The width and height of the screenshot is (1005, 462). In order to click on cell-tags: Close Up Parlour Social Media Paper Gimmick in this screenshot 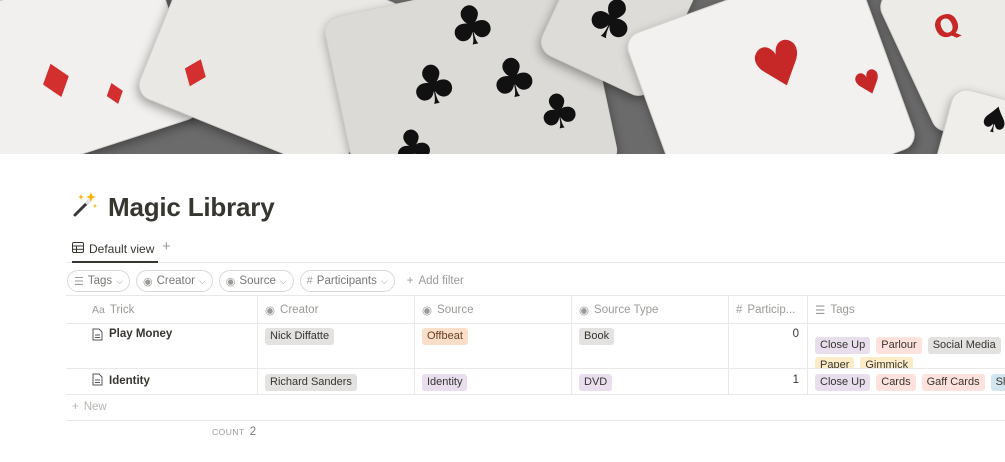, I will do `click(906, 345)`.